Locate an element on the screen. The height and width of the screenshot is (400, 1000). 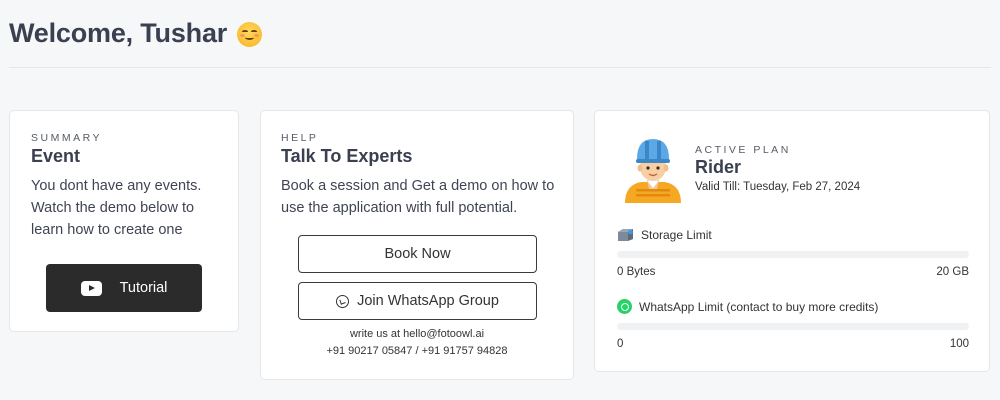
storage-limit: Storage Limit 0 Bytes 20 GB is located at coordinates (793, 253).